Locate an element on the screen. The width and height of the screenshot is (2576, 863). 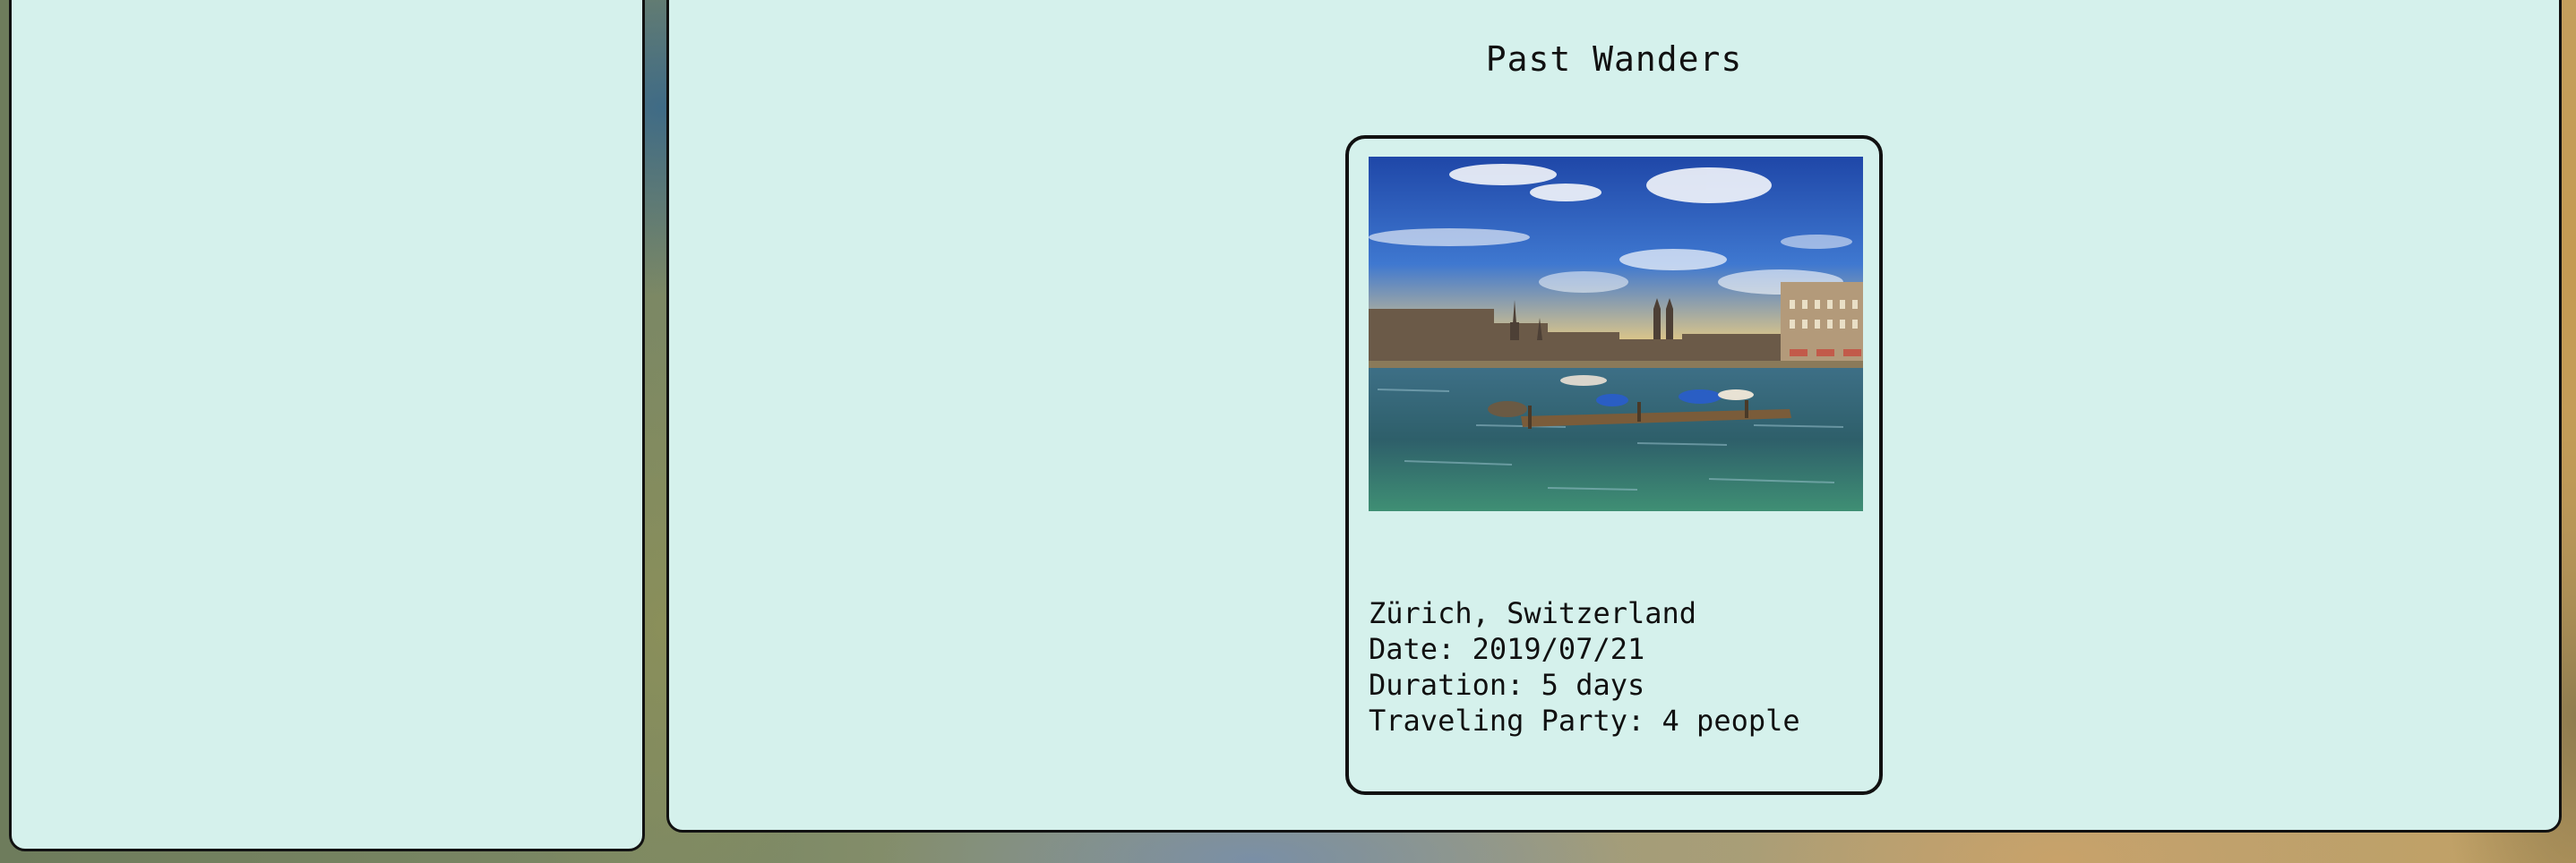
trip-date: Date: 2019/07/21 is located at coordinates (1507, 649).